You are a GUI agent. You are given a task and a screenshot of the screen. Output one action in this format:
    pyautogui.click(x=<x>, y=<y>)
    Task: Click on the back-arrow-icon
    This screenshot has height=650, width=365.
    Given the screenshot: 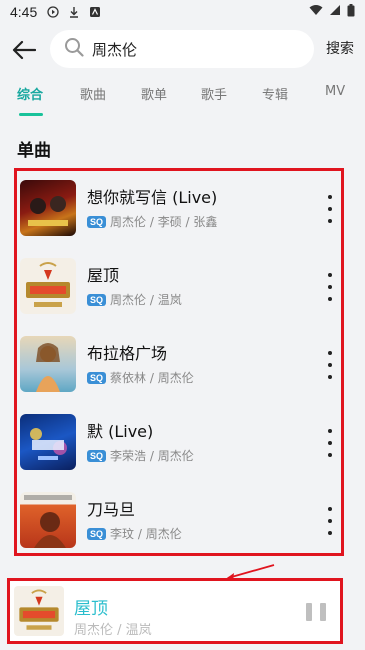 What is the action you would take?
    pyautogui.click(x=24, y=50)
    